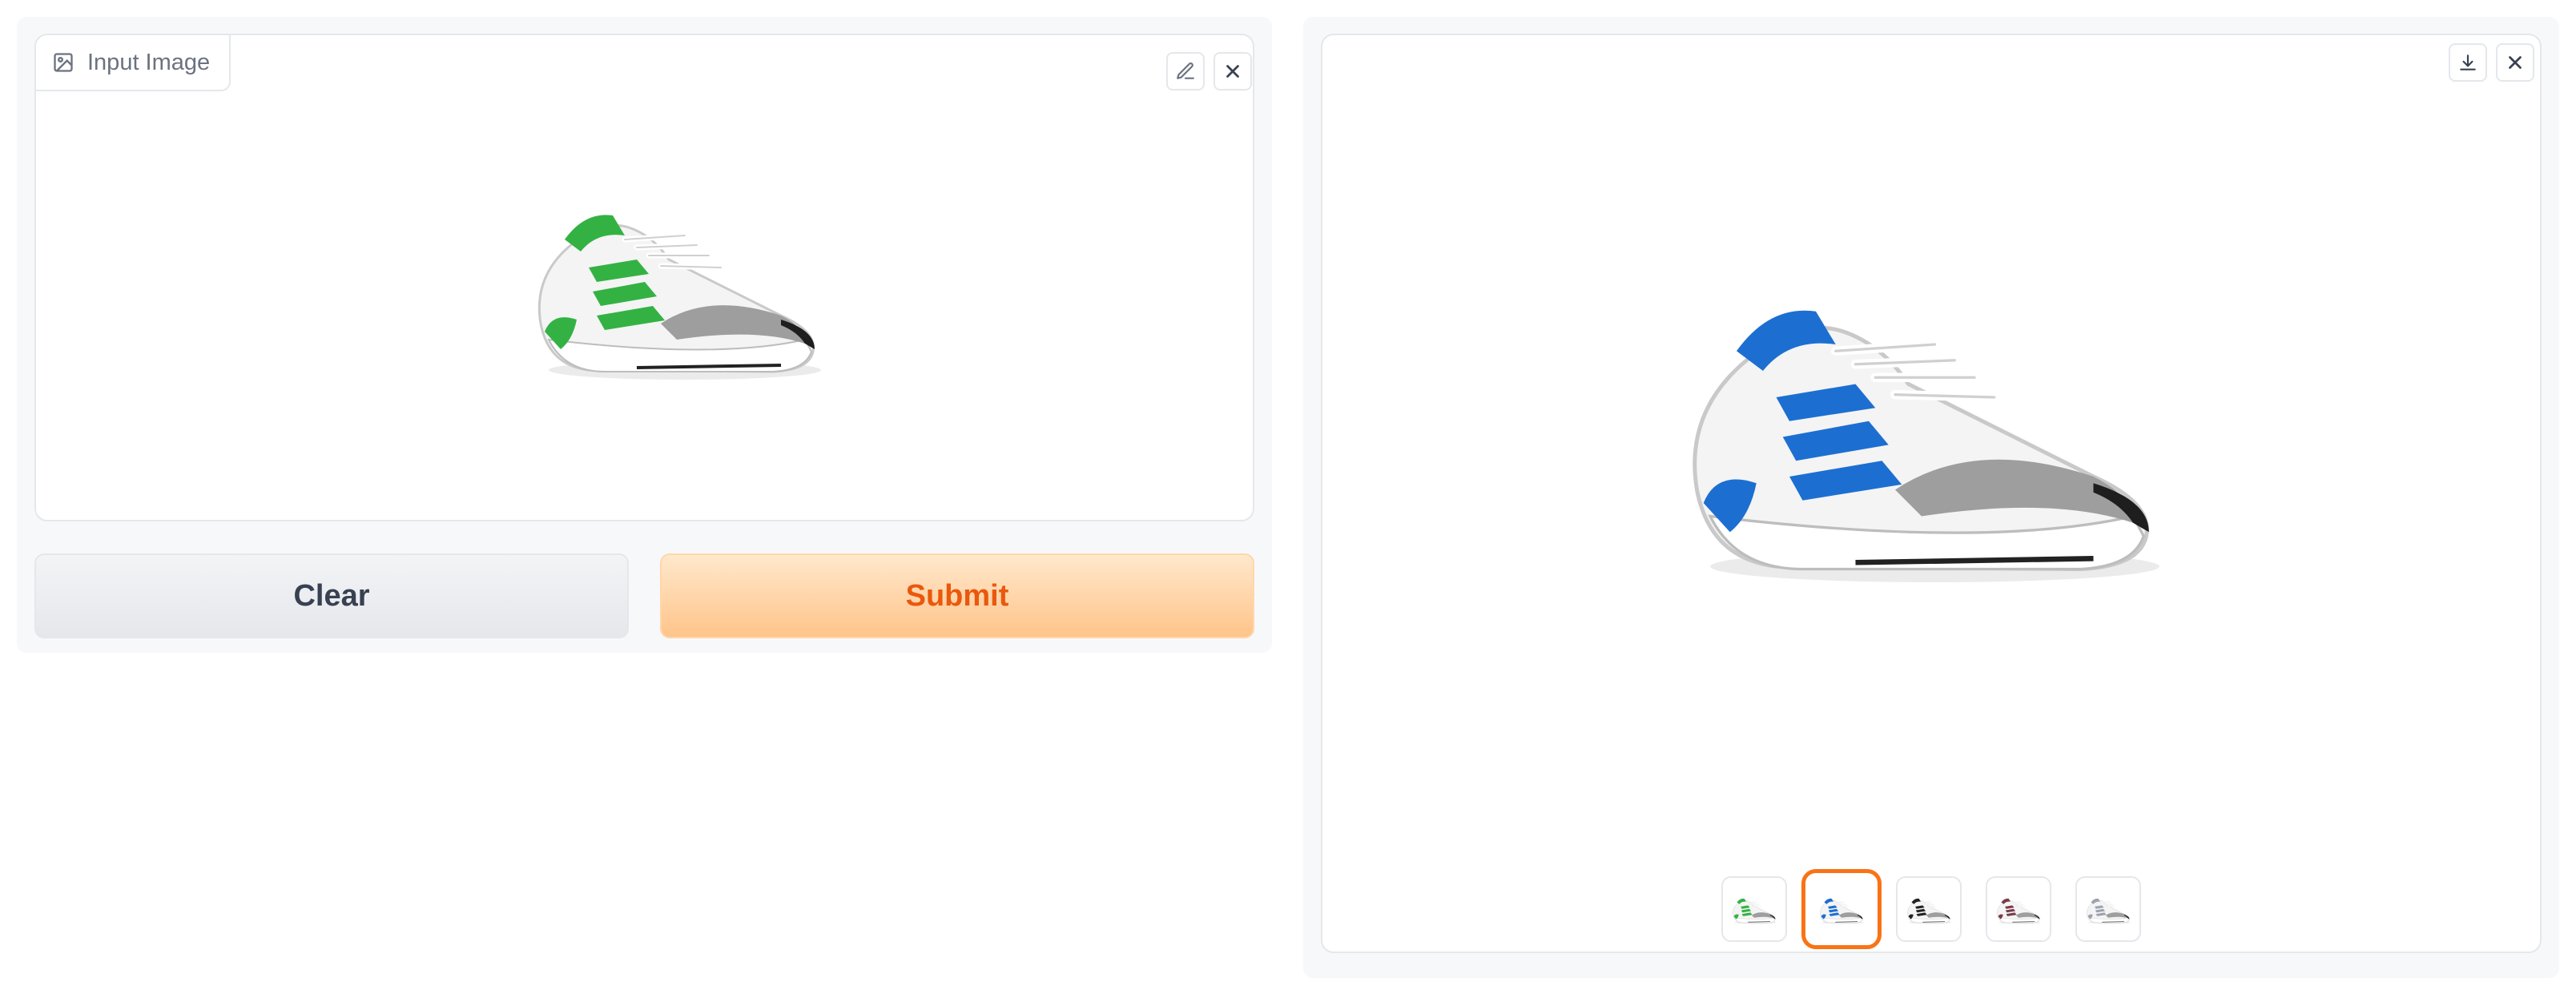  I want to click on clear-image-button, so click(1233, 71).